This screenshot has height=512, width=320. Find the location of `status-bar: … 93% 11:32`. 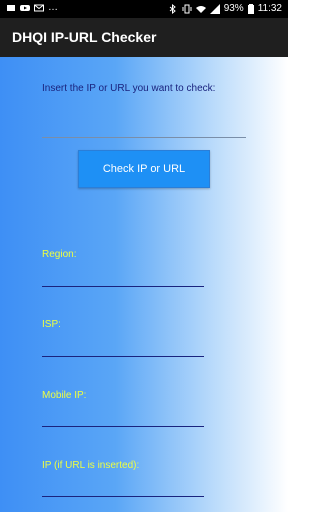

status-bar: … 93% 11:32 is located at coordinates (144, 9).